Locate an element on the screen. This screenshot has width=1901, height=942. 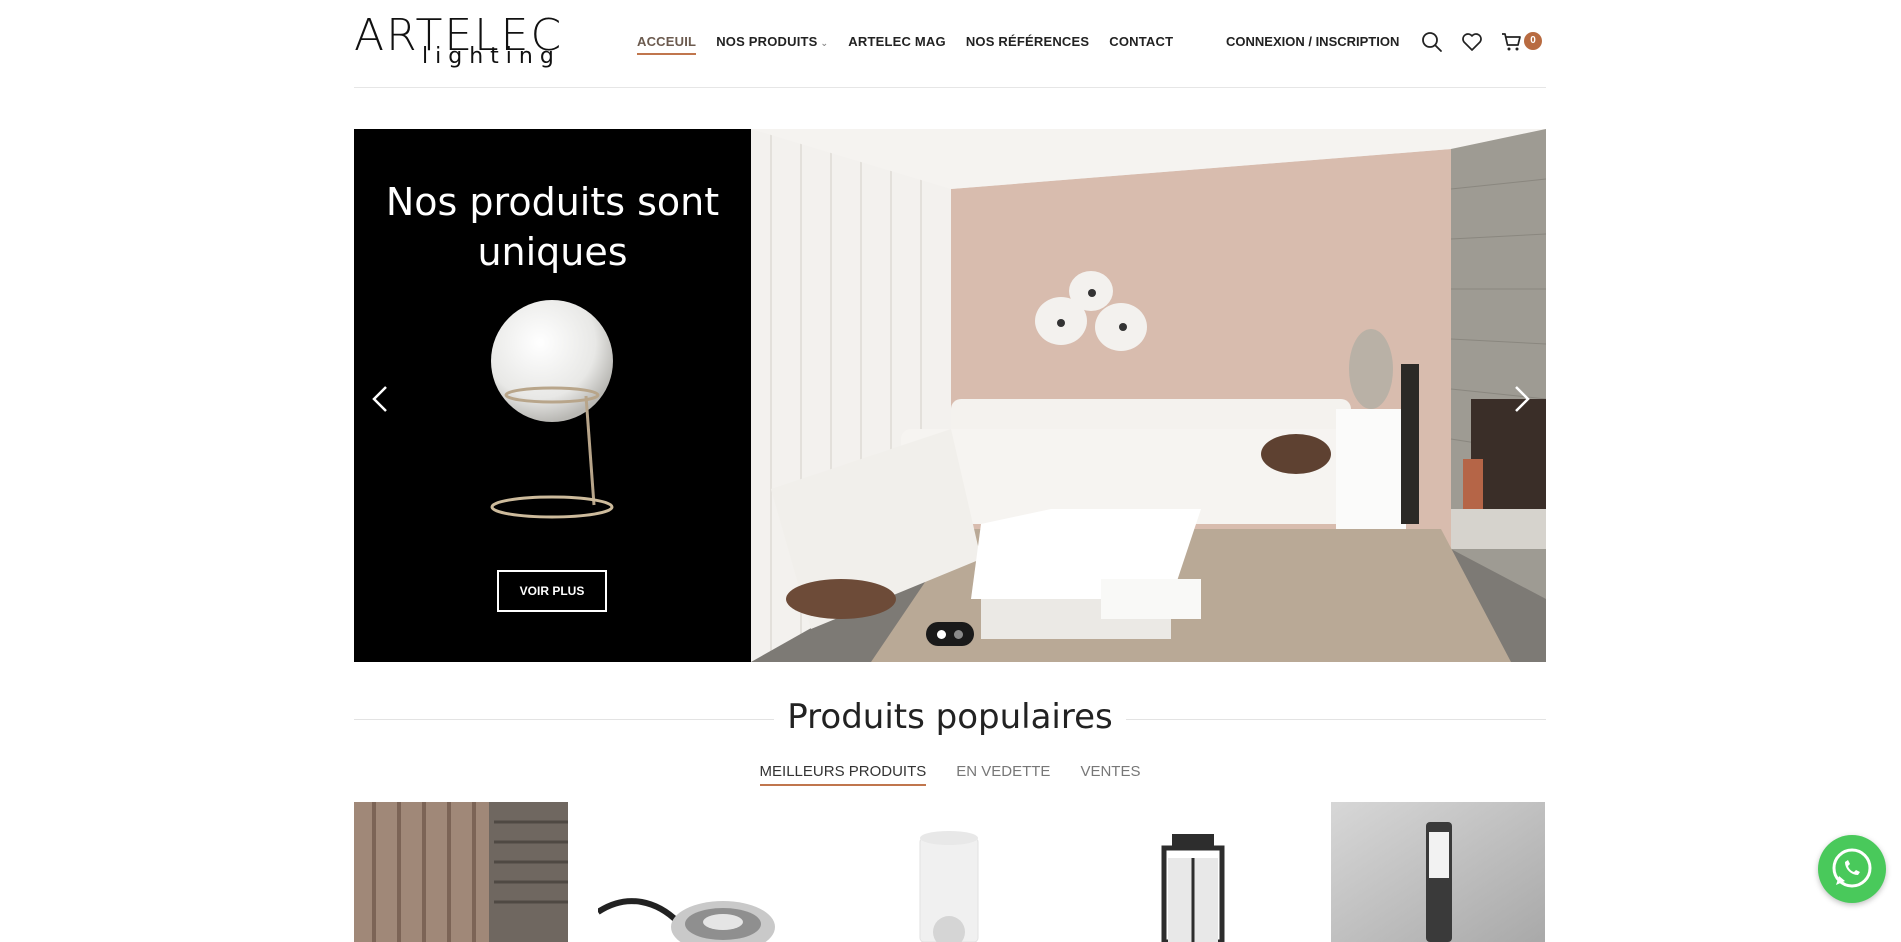
slider-prev-arrow is located at coordinates (381, 399).